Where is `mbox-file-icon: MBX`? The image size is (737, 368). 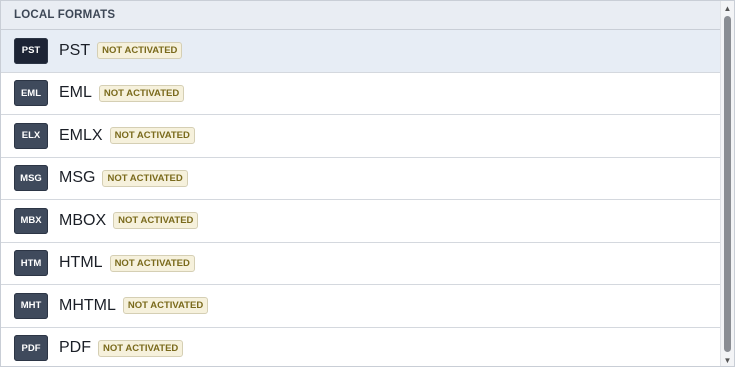 mbox-file-icon: MBX is located at coordinates (31, 220).